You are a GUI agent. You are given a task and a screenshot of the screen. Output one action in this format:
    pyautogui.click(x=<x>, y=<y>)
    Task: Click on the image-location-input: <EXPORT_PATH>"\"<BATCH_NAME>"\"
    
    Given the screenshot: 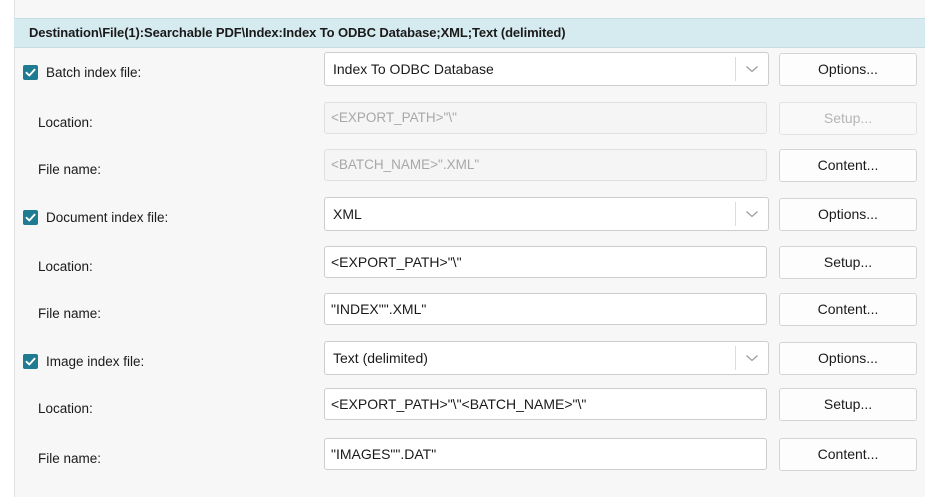 What is the action you would take?
    pyautogui.click(x=545, y=404)
    